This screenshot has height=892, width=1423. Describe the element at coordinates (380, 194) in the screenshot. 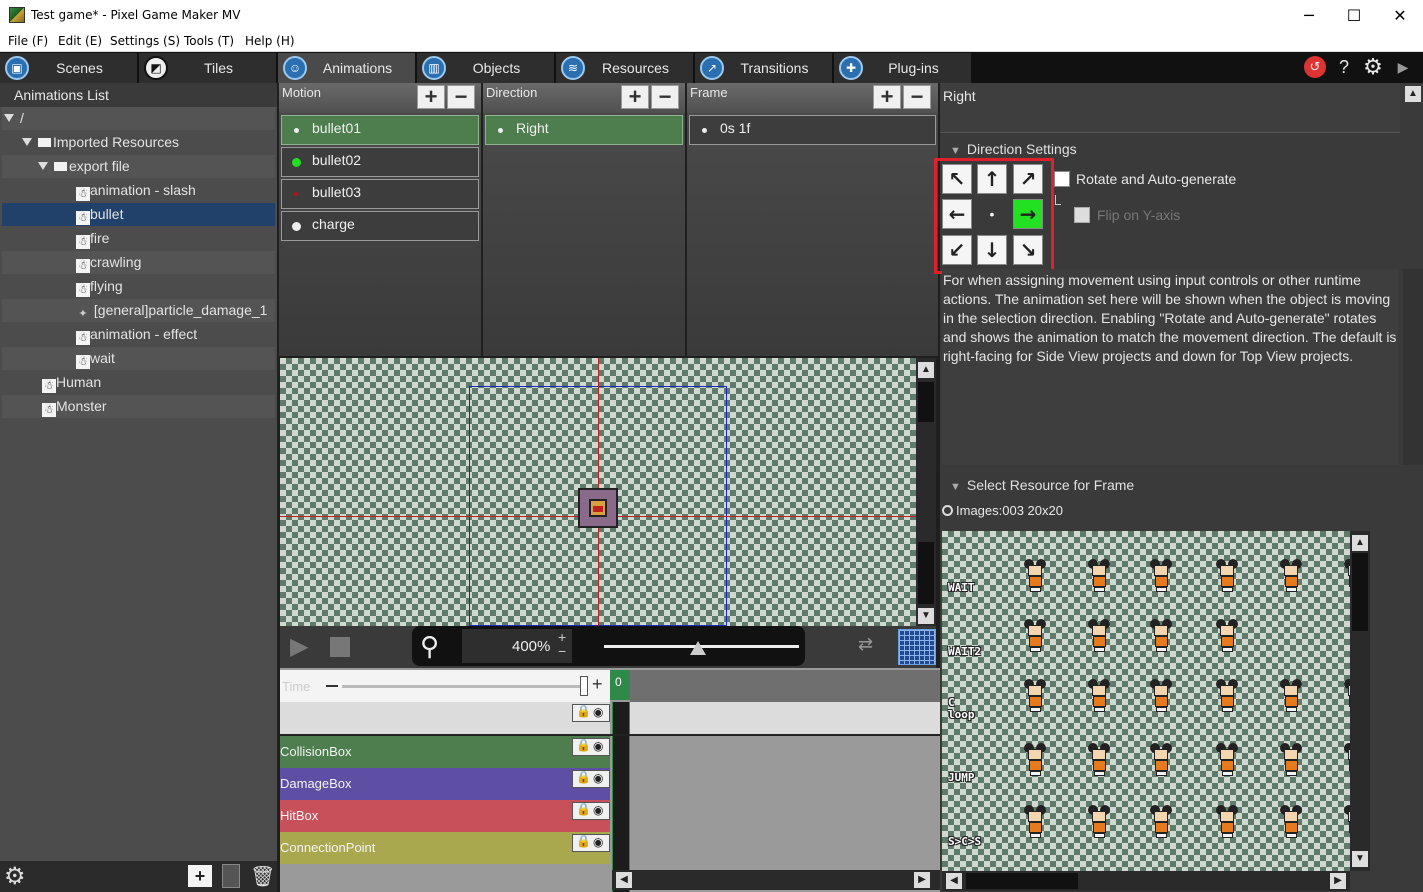

I see `motion-item: bullet03` at that location.